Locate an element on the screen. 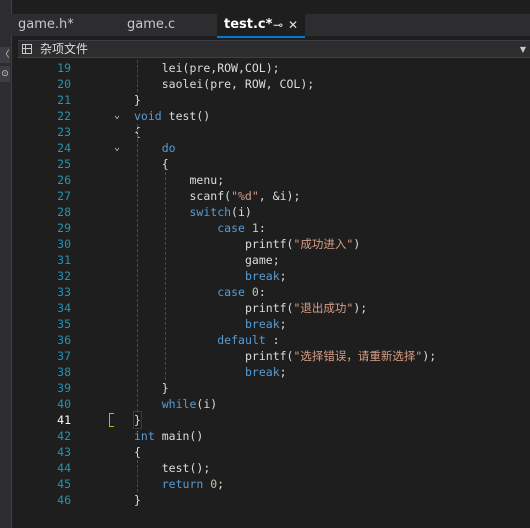  scope-dropdown-label: 杂项文件 is located at coordinates (64, 49).